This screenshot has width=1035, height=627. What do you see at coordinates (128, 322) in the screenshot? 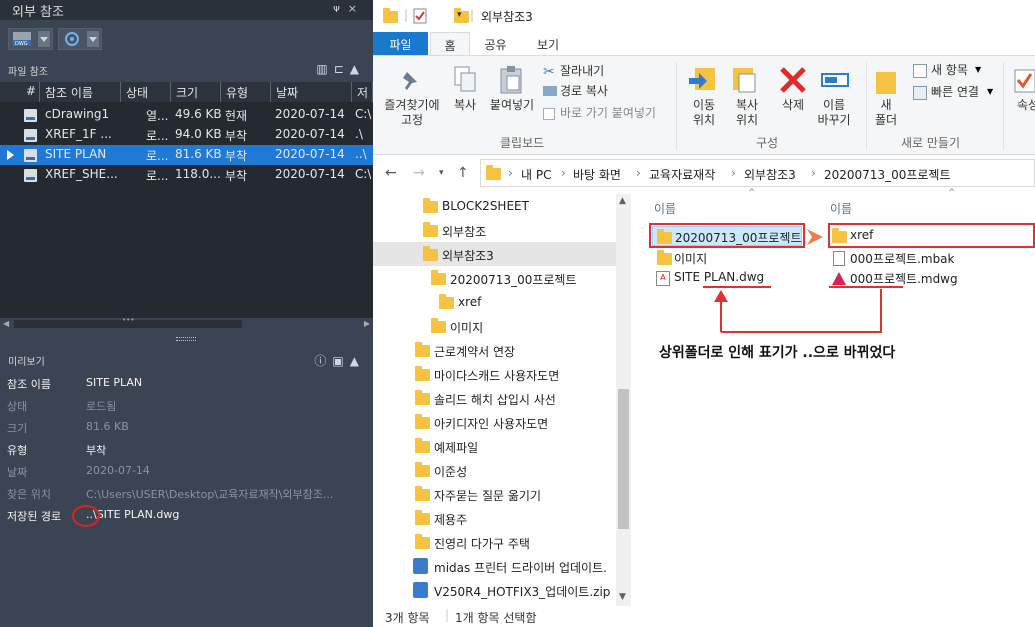
I see `scrollbar-thumb: •••` at bounding box center [128, 322].